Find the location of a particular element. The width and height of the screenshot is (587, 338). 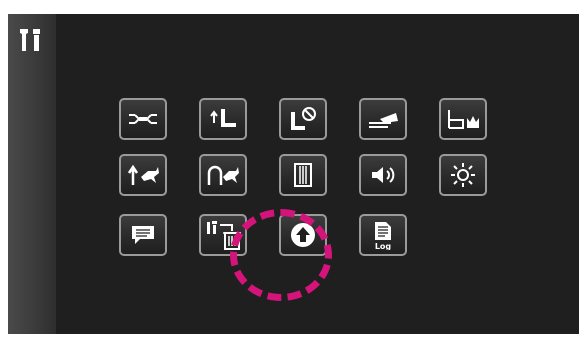

reset-settings-button is located at coordinates (223, 235).